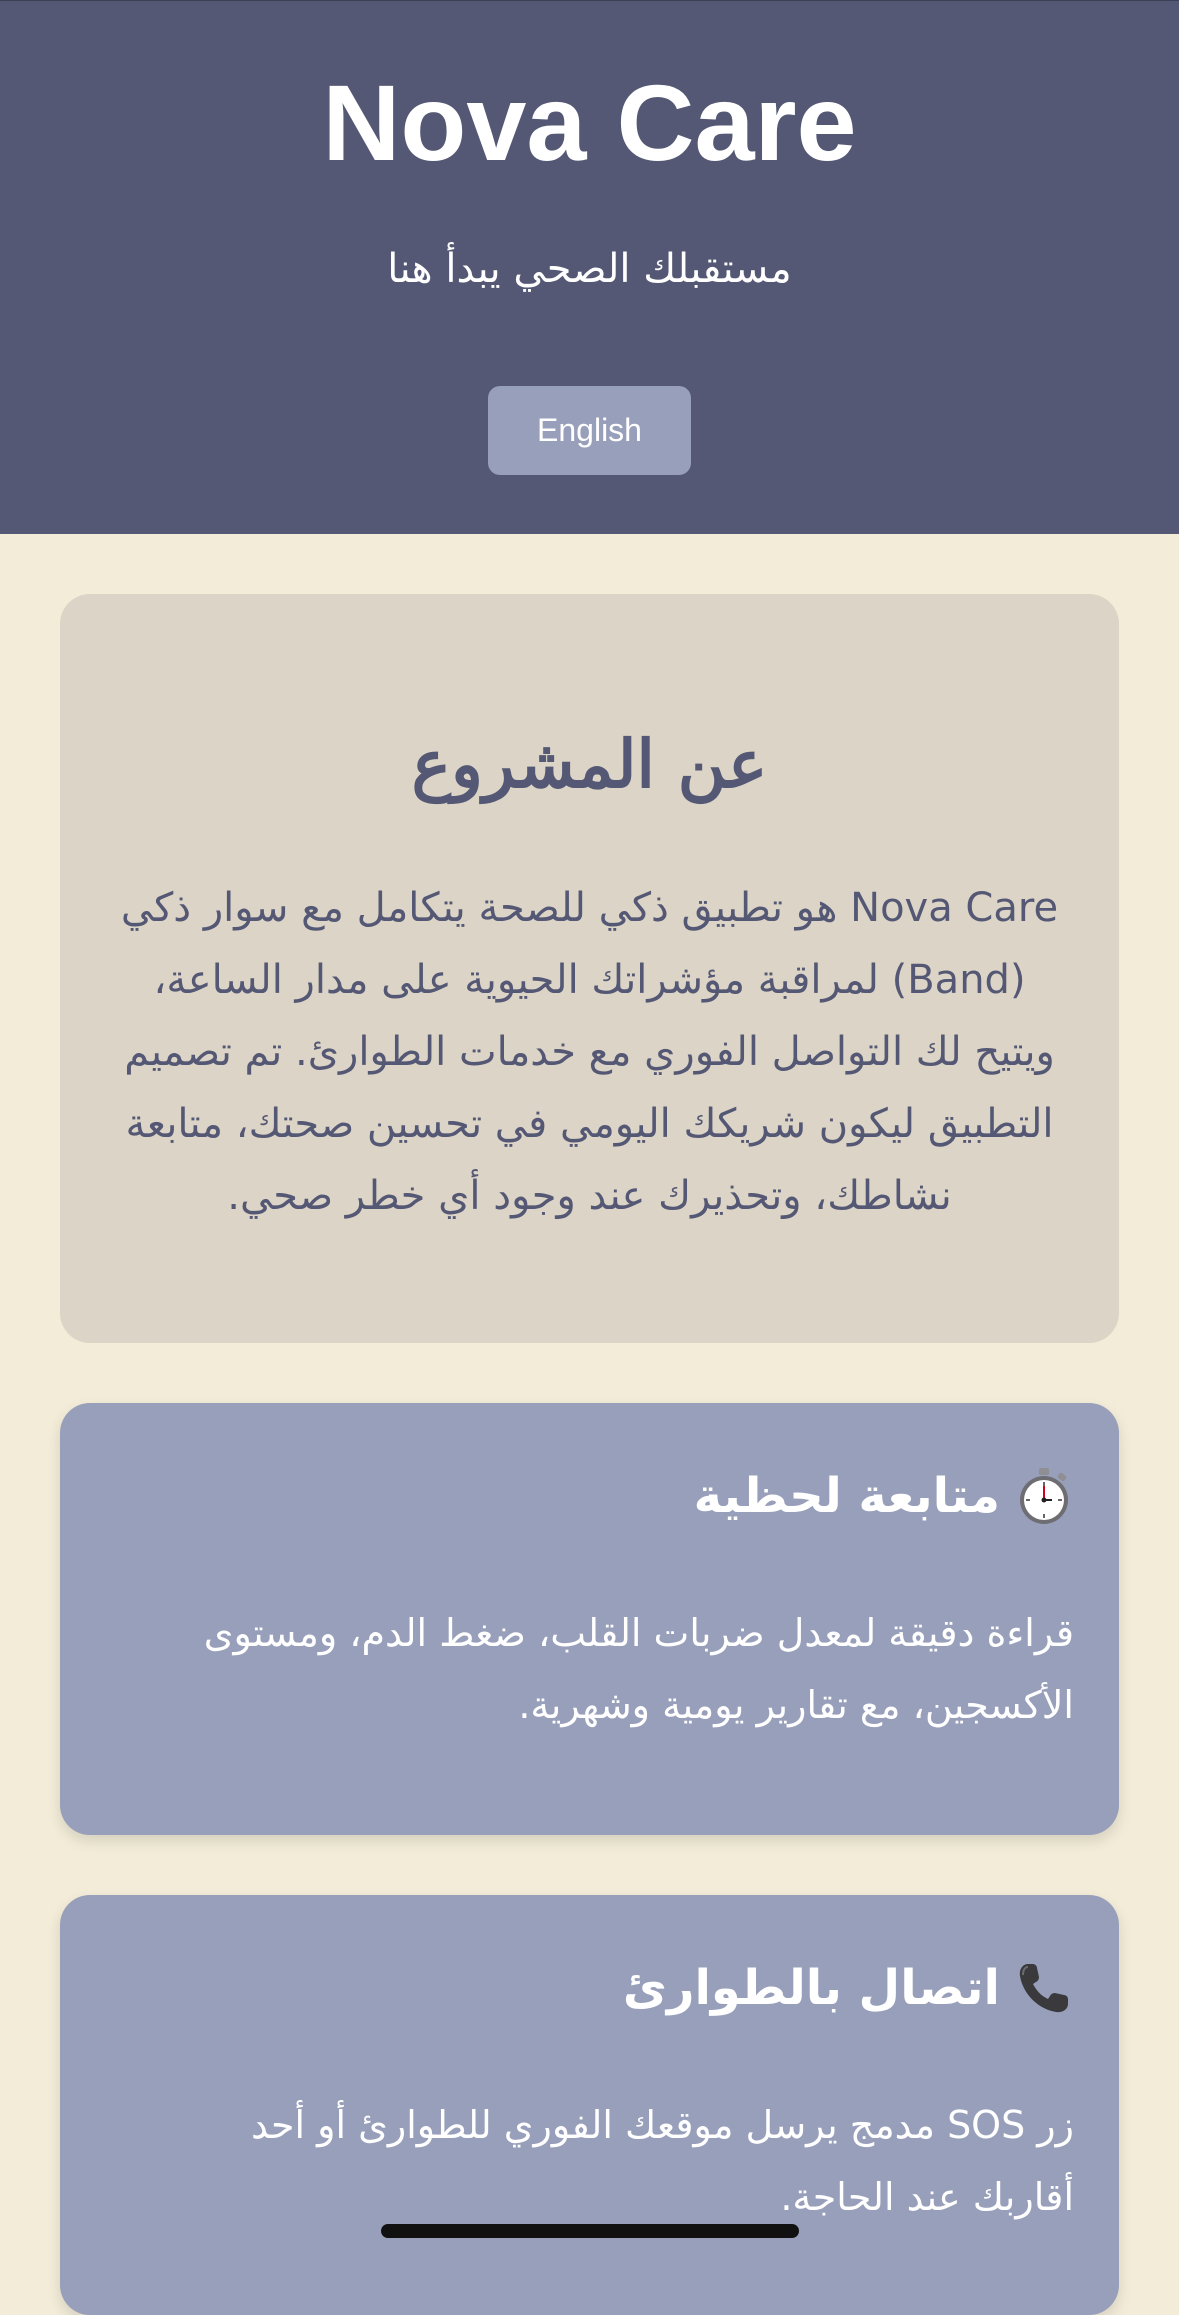 The height and width of the screenshot is (2315, 1179). What do you see at coordinates (589, 430) in the screenshot?
I see `language-toggle-button: English` at bounding box center [589, 430].